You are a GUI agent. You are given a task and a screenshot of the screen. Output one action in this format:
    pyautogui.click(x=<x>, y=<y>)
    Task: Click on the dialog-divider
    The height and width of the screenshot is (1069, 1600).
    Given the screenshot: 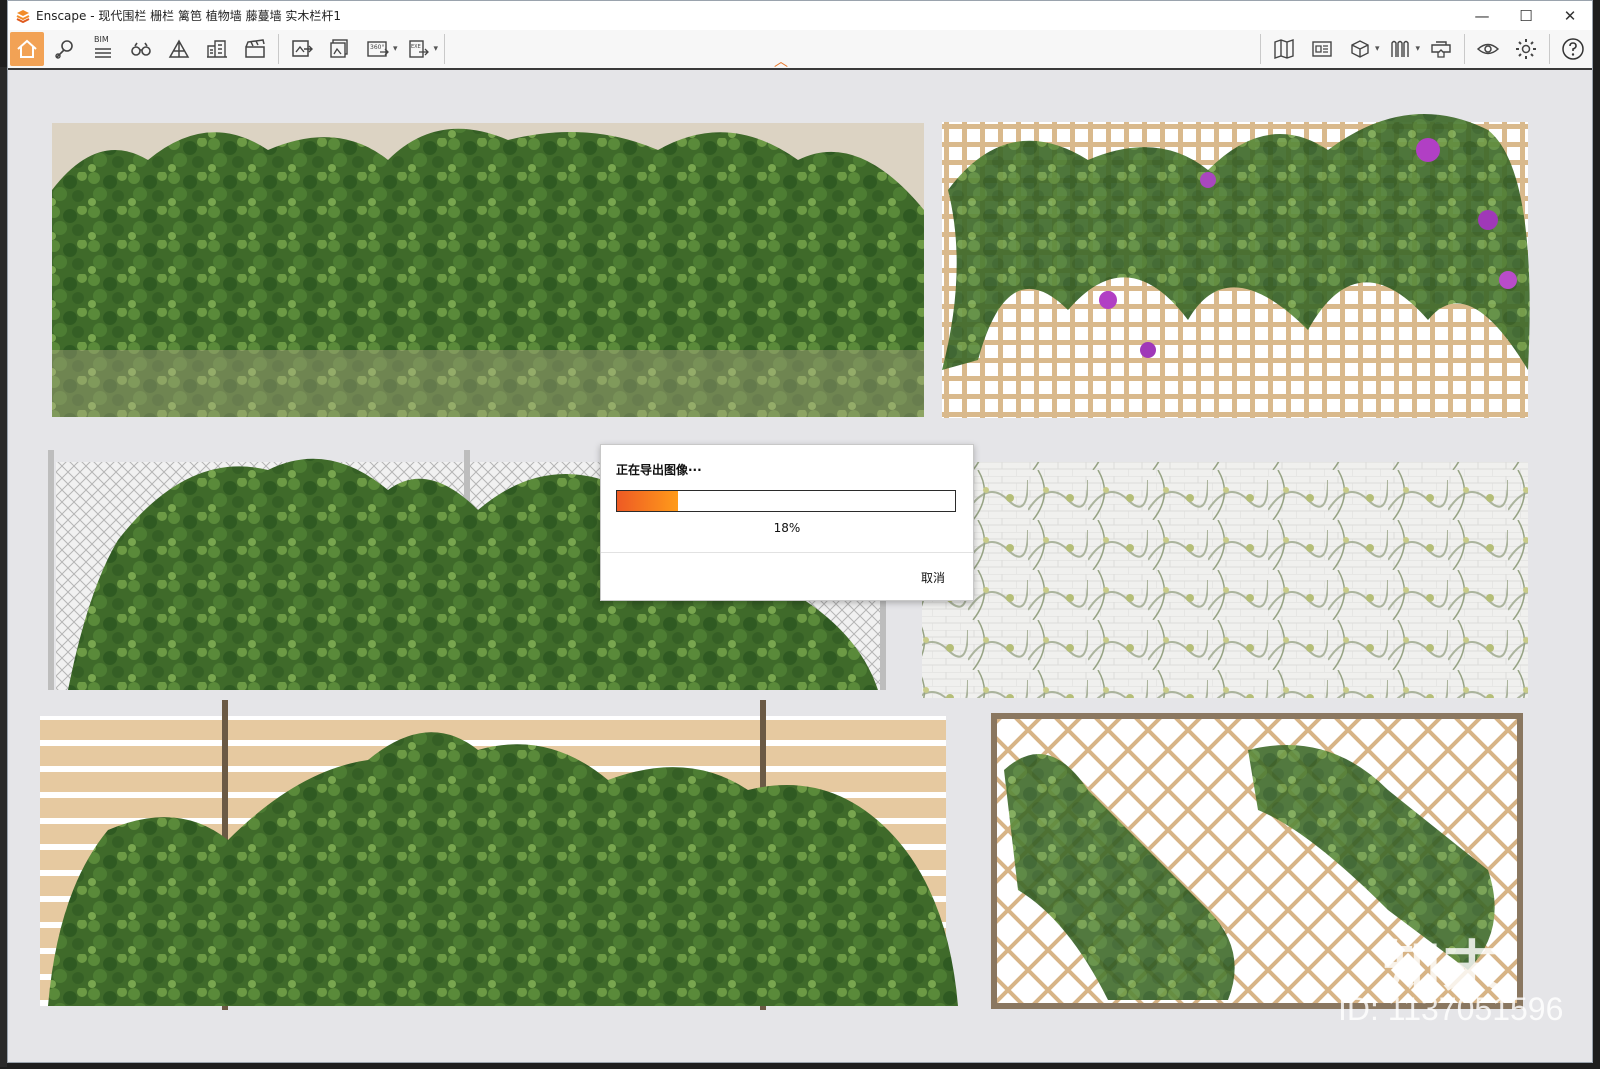 What is the action you would take?
    pyautogui.click(x=787, y=552)
    